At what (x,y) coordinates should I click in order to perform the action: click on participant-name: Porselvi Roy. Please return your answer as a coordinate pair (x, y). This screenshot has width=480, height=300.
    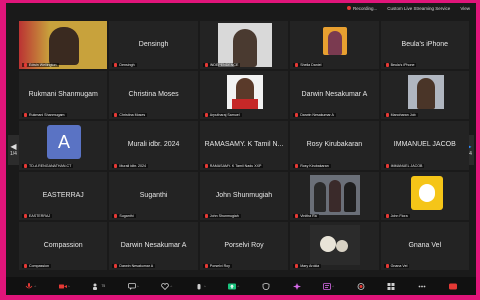
    Looking at the image, I should click on (244, 245).